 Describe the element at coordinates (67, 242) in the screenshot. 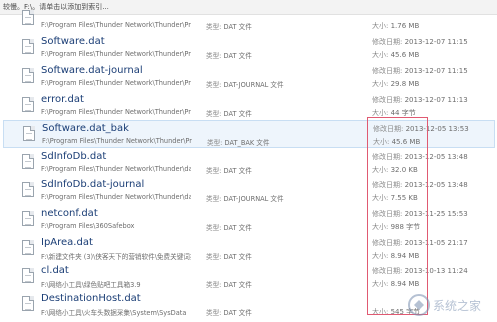

I see `file-name: IpArea.dat` at that location.